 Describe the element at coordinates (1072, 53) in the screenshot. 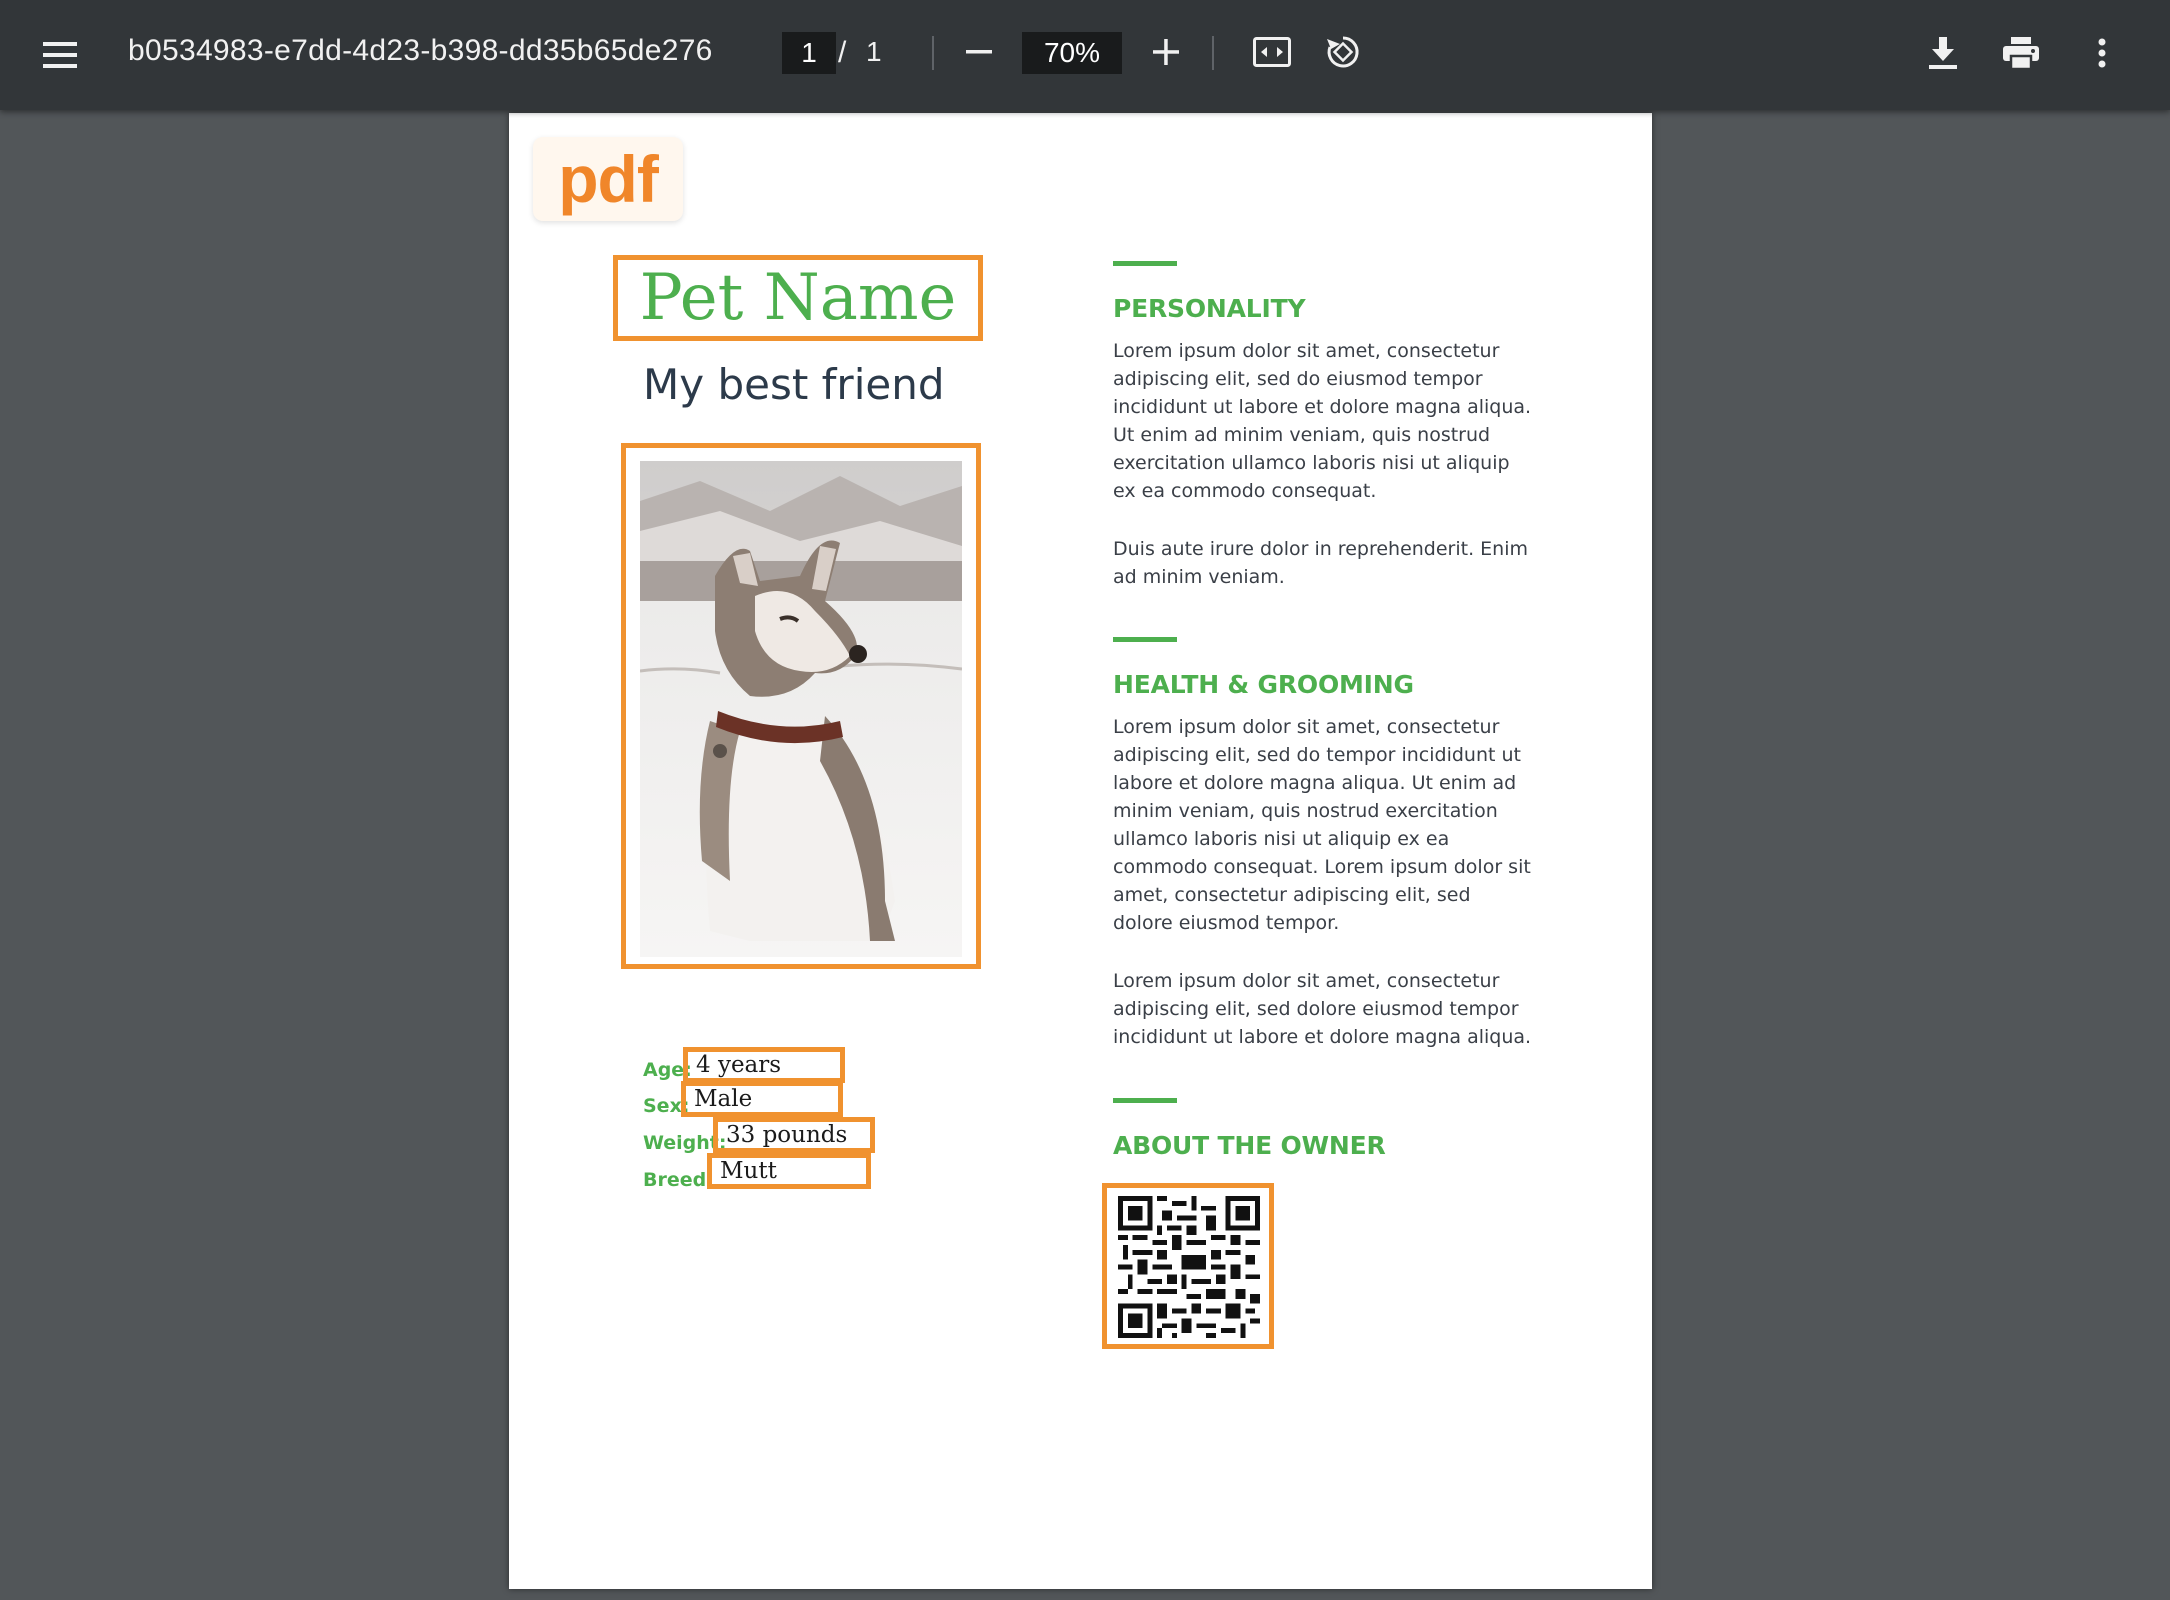

I see `zoom-level-input` at that location.